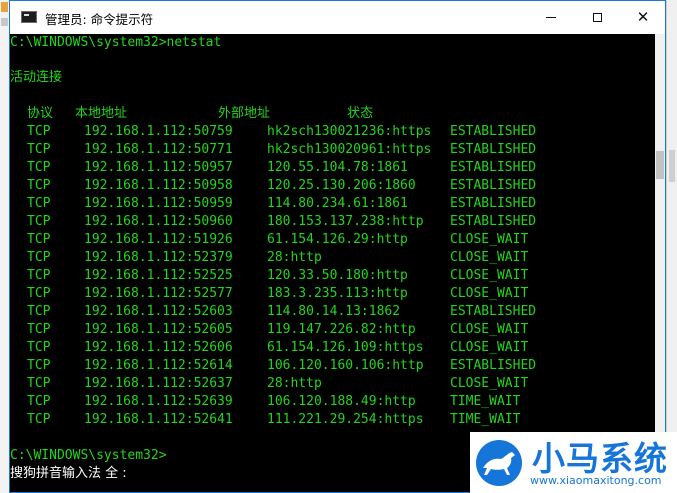  What do you see at coordinates (337, 203) in the screenshot?
I see `cell-foreign-address: 114.80.234.61:1861` at bounding box center [337, 203].